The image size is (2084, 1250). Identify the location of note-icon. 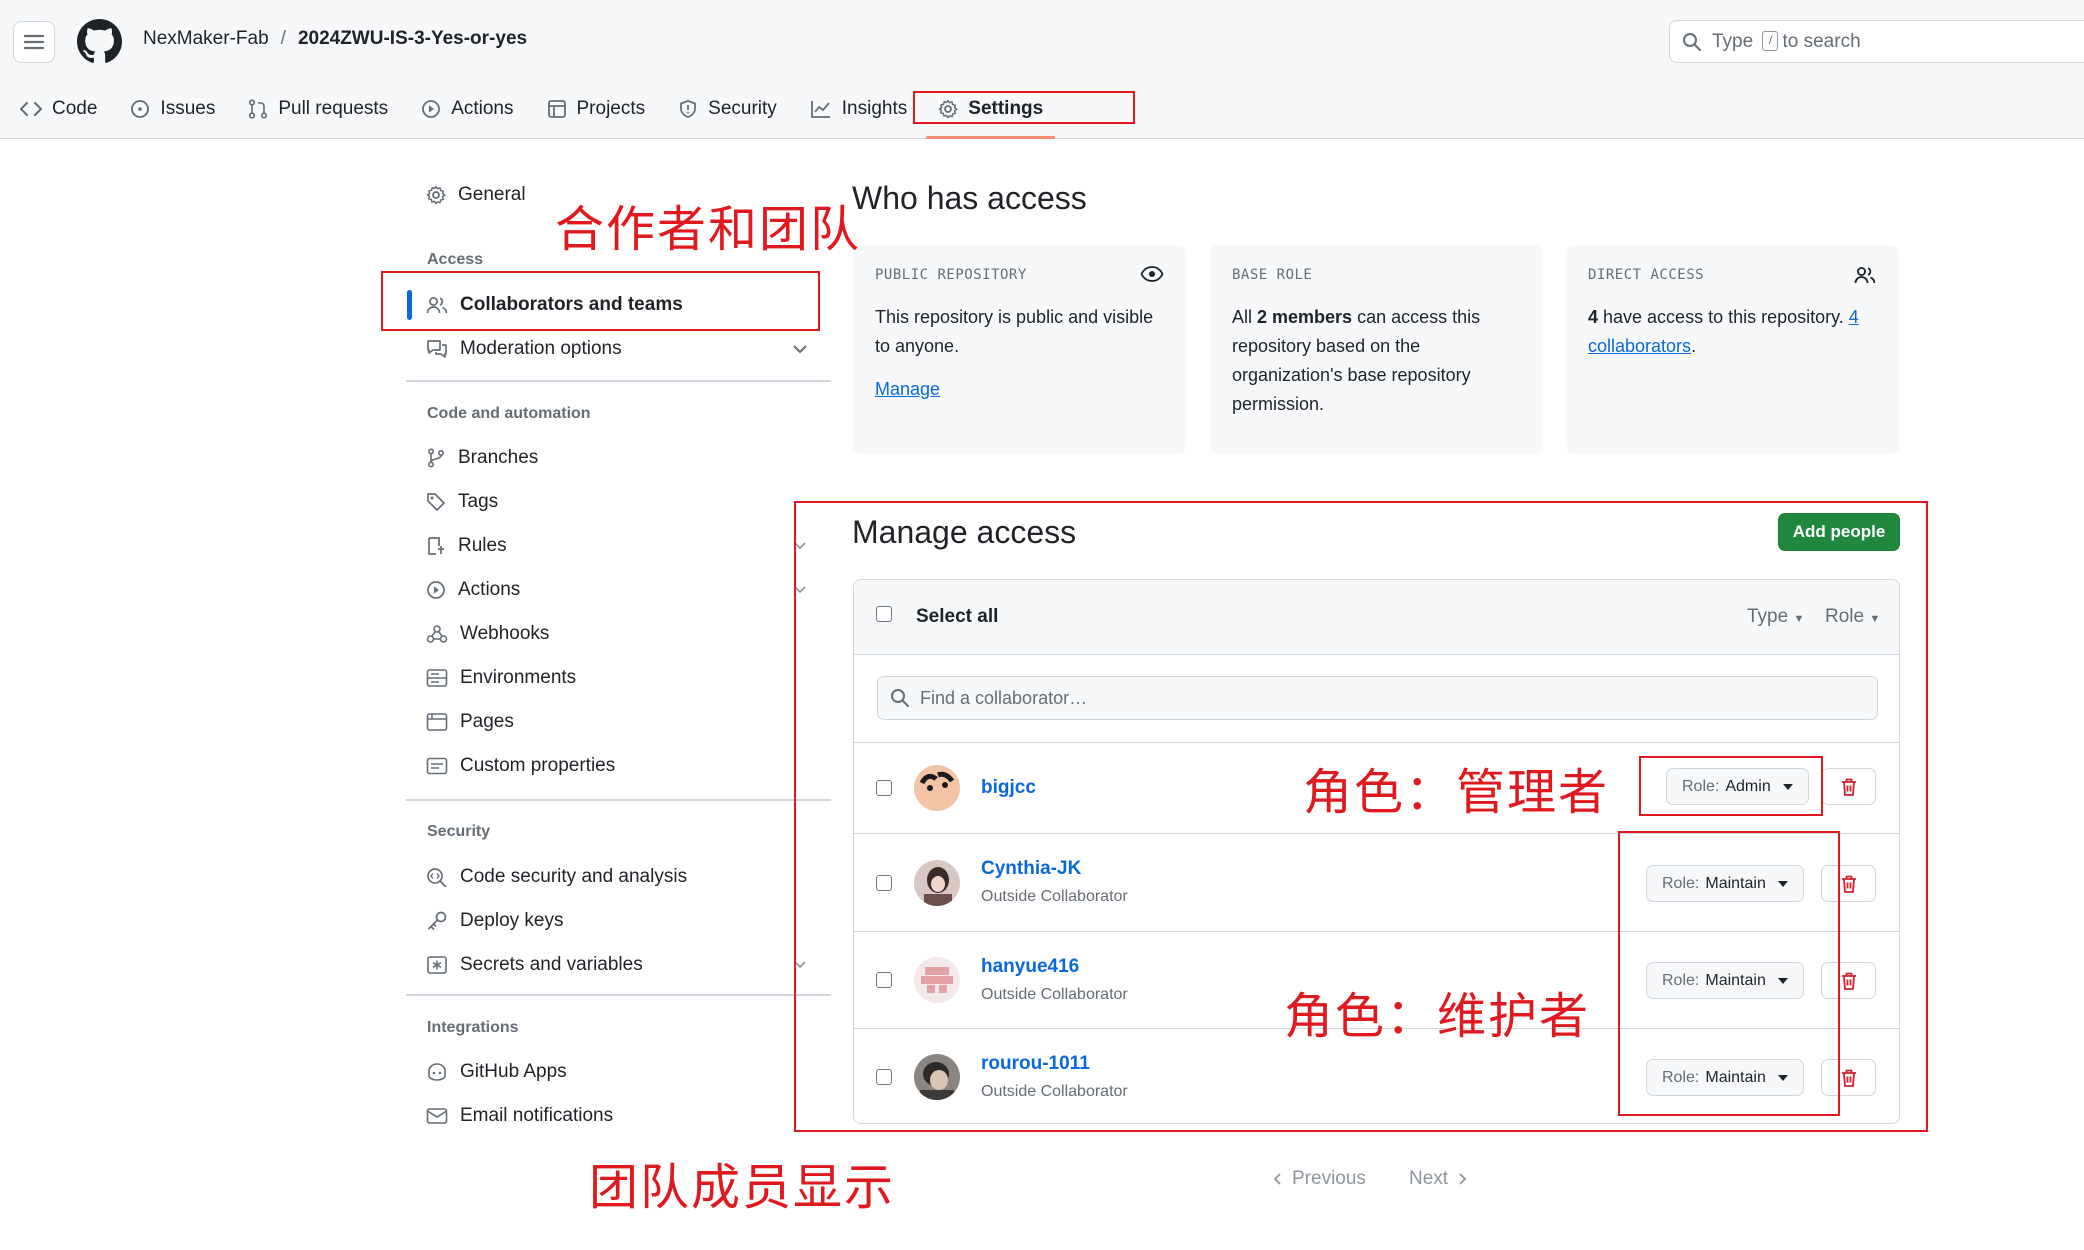
(437, 766).